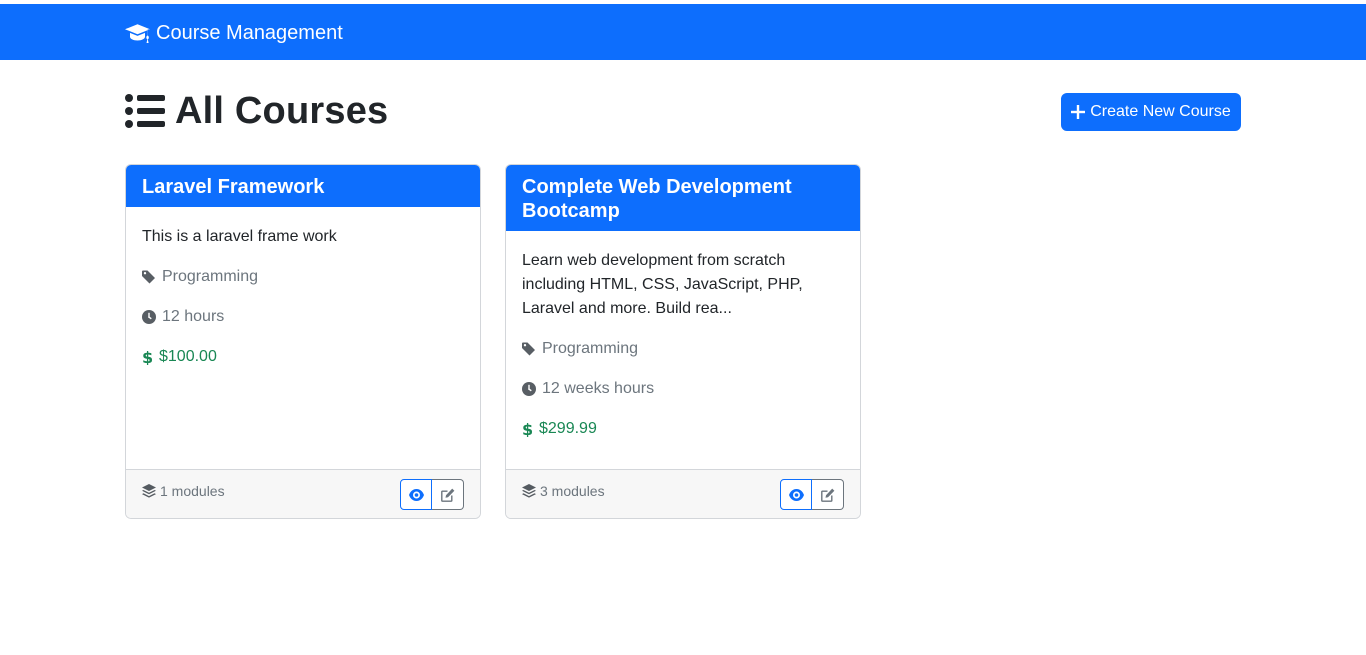 The image size is (1366, 655). Describe the element at coordinates (572, 491) in the screenshot. I see `course-modules-label: 3 modules` at that location.